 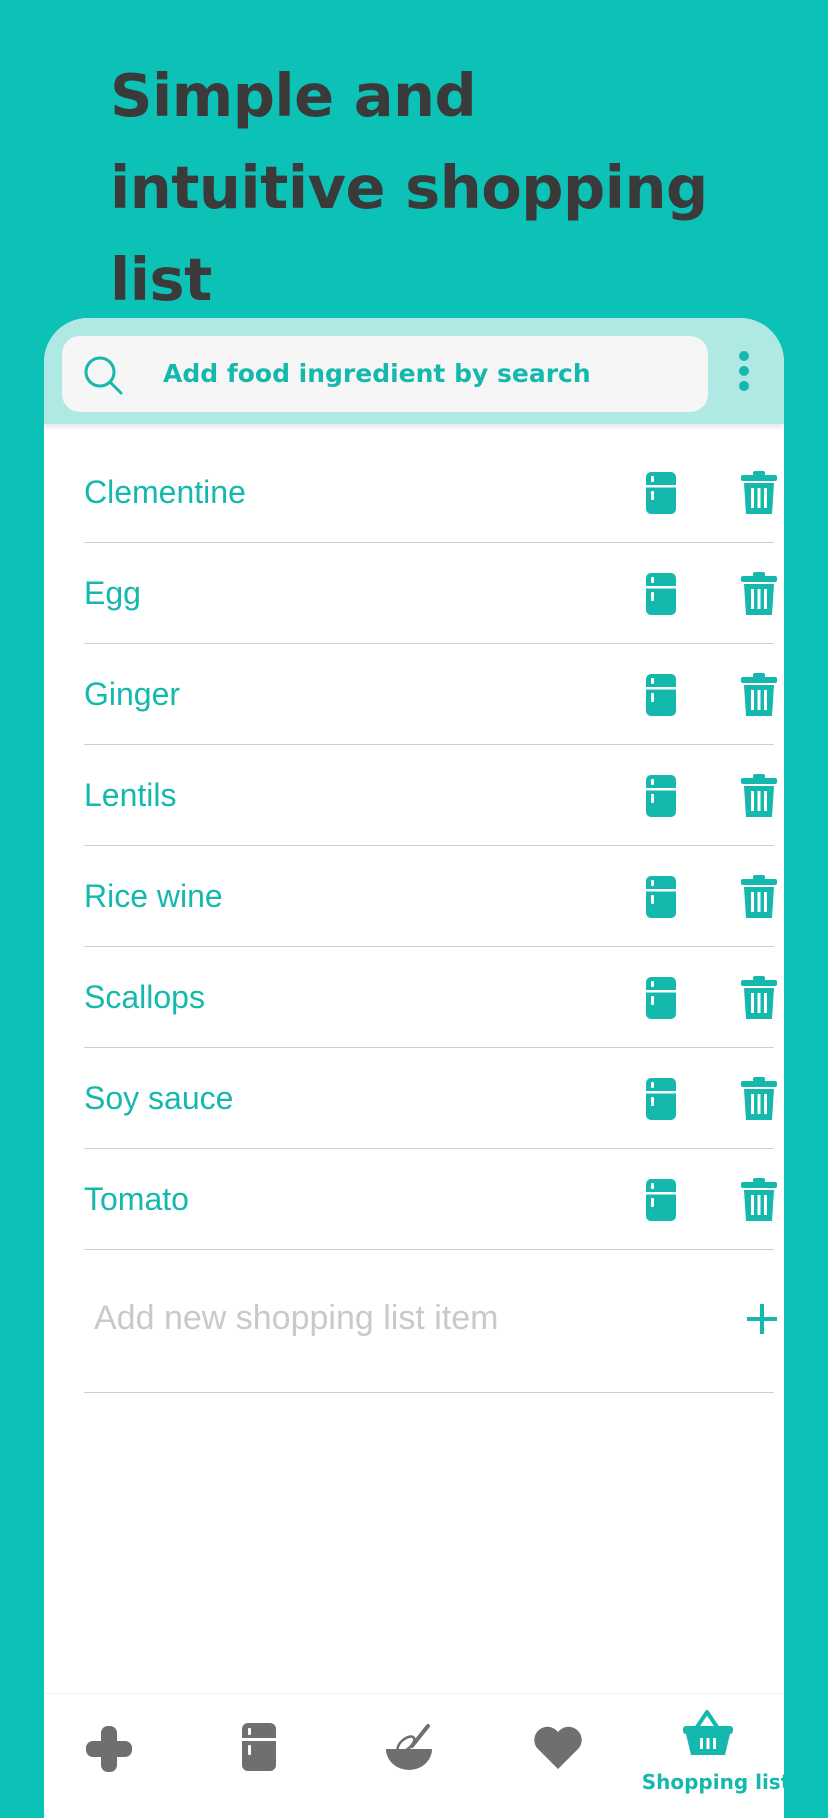 I want to click on add-item-input, so click(x=374, y=1318).